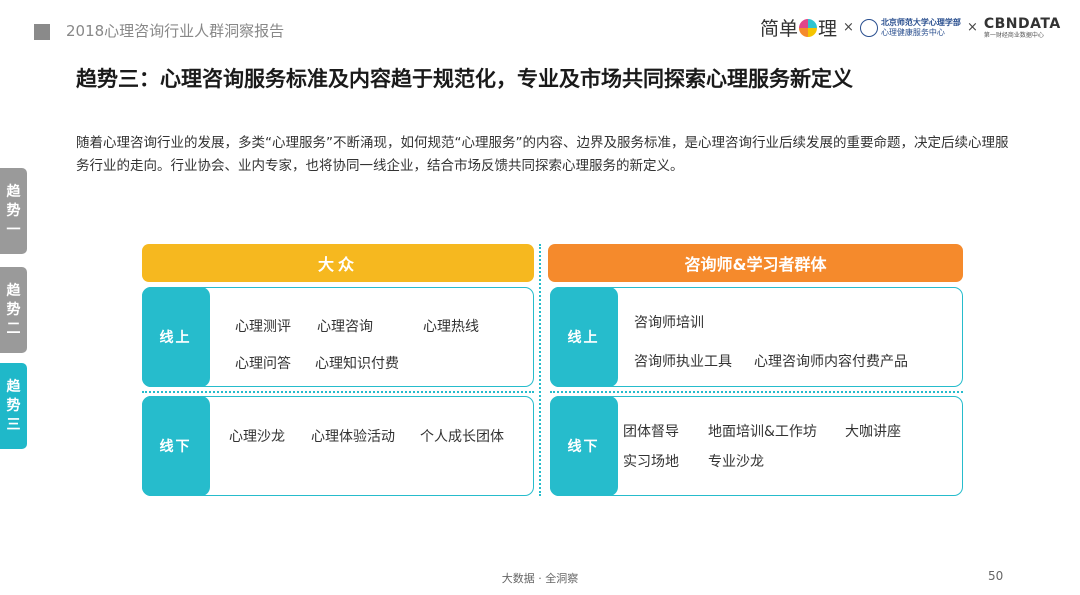  I want to click on jiandan-logo-text-right: 理, so click(828, 29).